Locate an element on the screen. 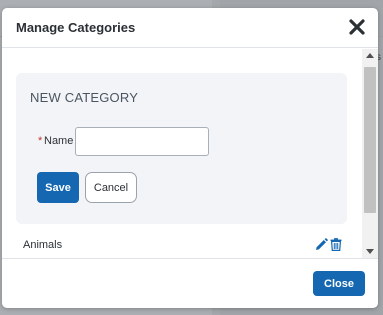 This screenshot has height=315, width=383. category-name: Animals is located at coordinates (43, 245).